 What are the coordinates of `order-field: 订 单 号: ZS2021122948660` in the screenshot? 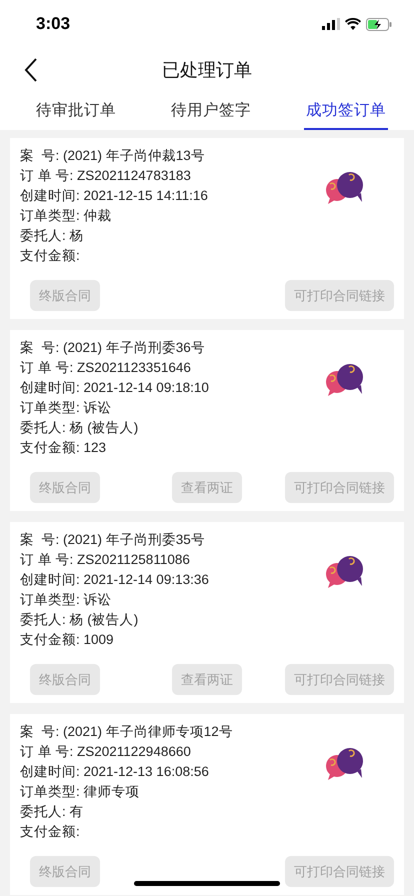 It's located at (105, 752).